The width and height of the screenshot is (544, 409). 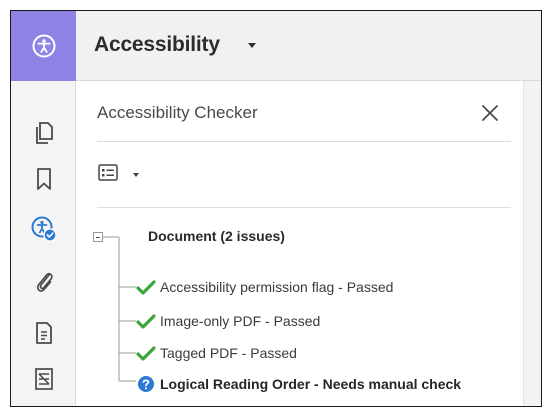 I want to click on attachment-icon, so click(x=44, y=282).